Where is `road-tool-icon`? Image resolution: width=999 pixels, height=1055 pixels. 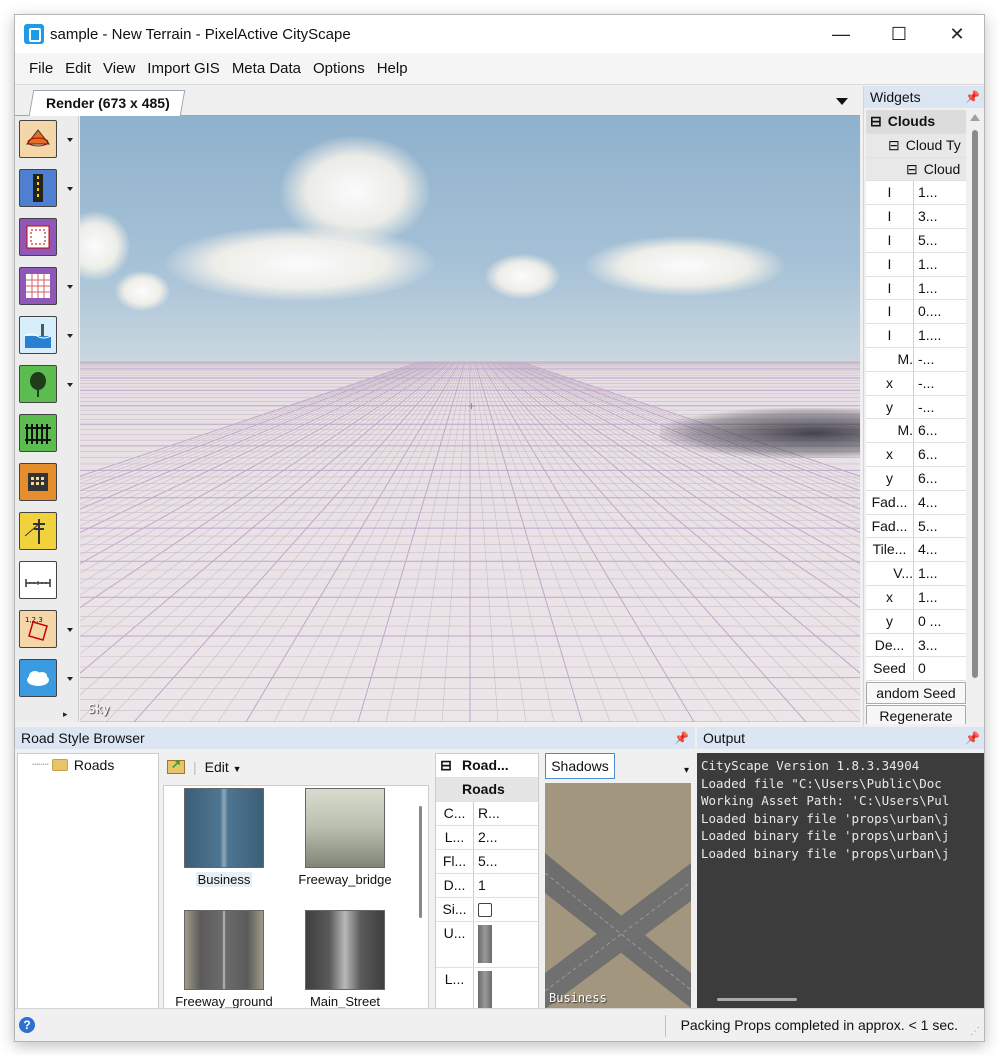
road-tool-icon is located at coordinates (38, 188).